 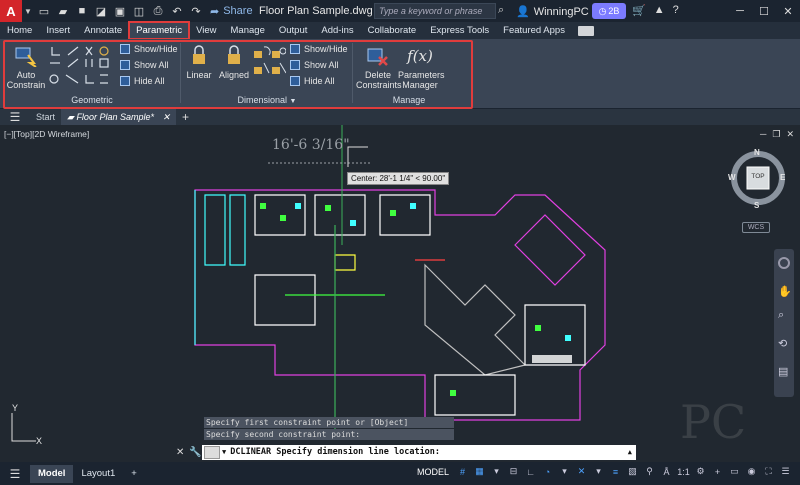 I want to click on customize-icon: ☰, so click(x=785, y=471).